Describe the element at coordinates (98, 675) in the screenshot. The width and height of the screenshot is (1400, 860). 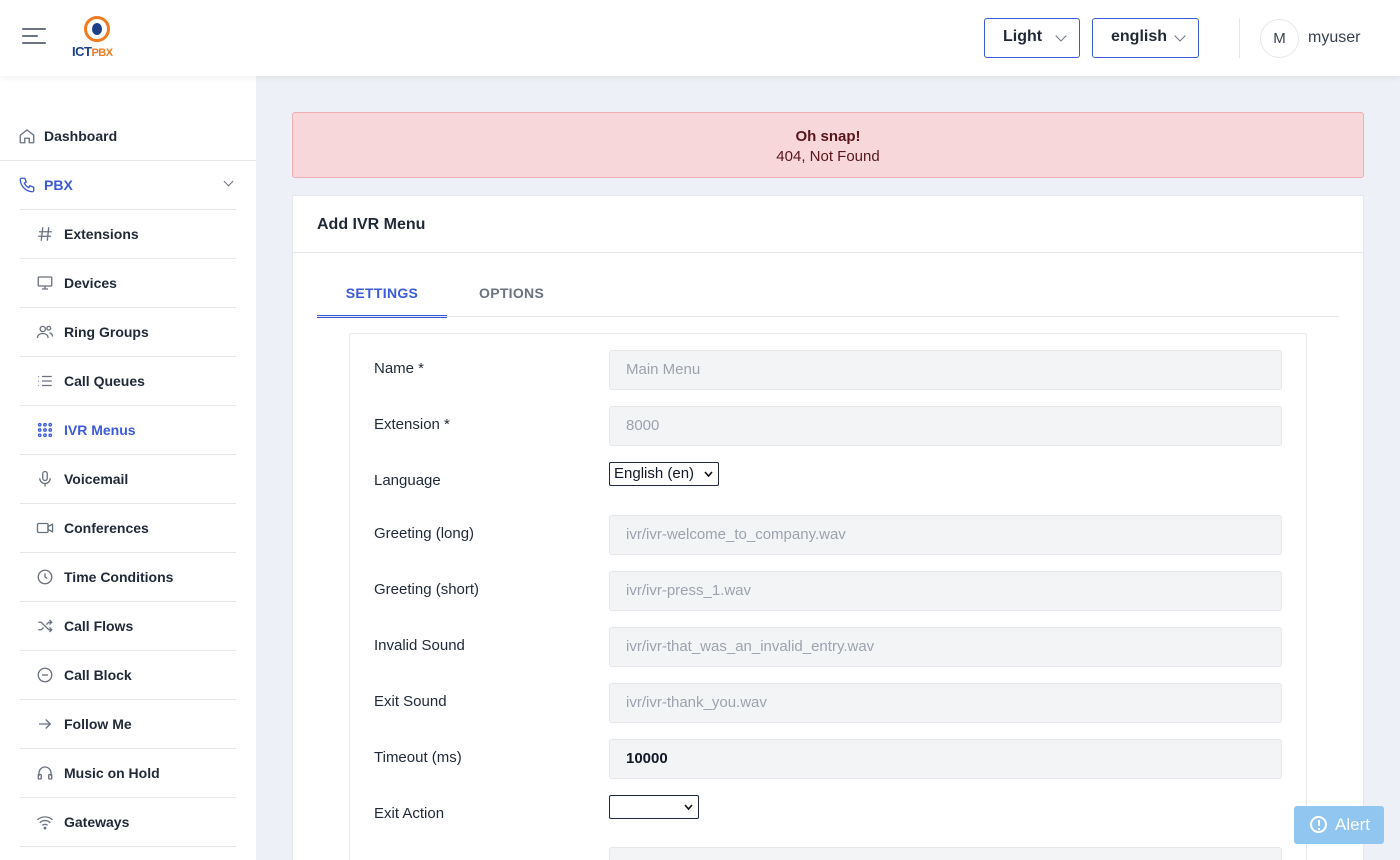
I see `sidebar-item-label: Call Block` at that location.